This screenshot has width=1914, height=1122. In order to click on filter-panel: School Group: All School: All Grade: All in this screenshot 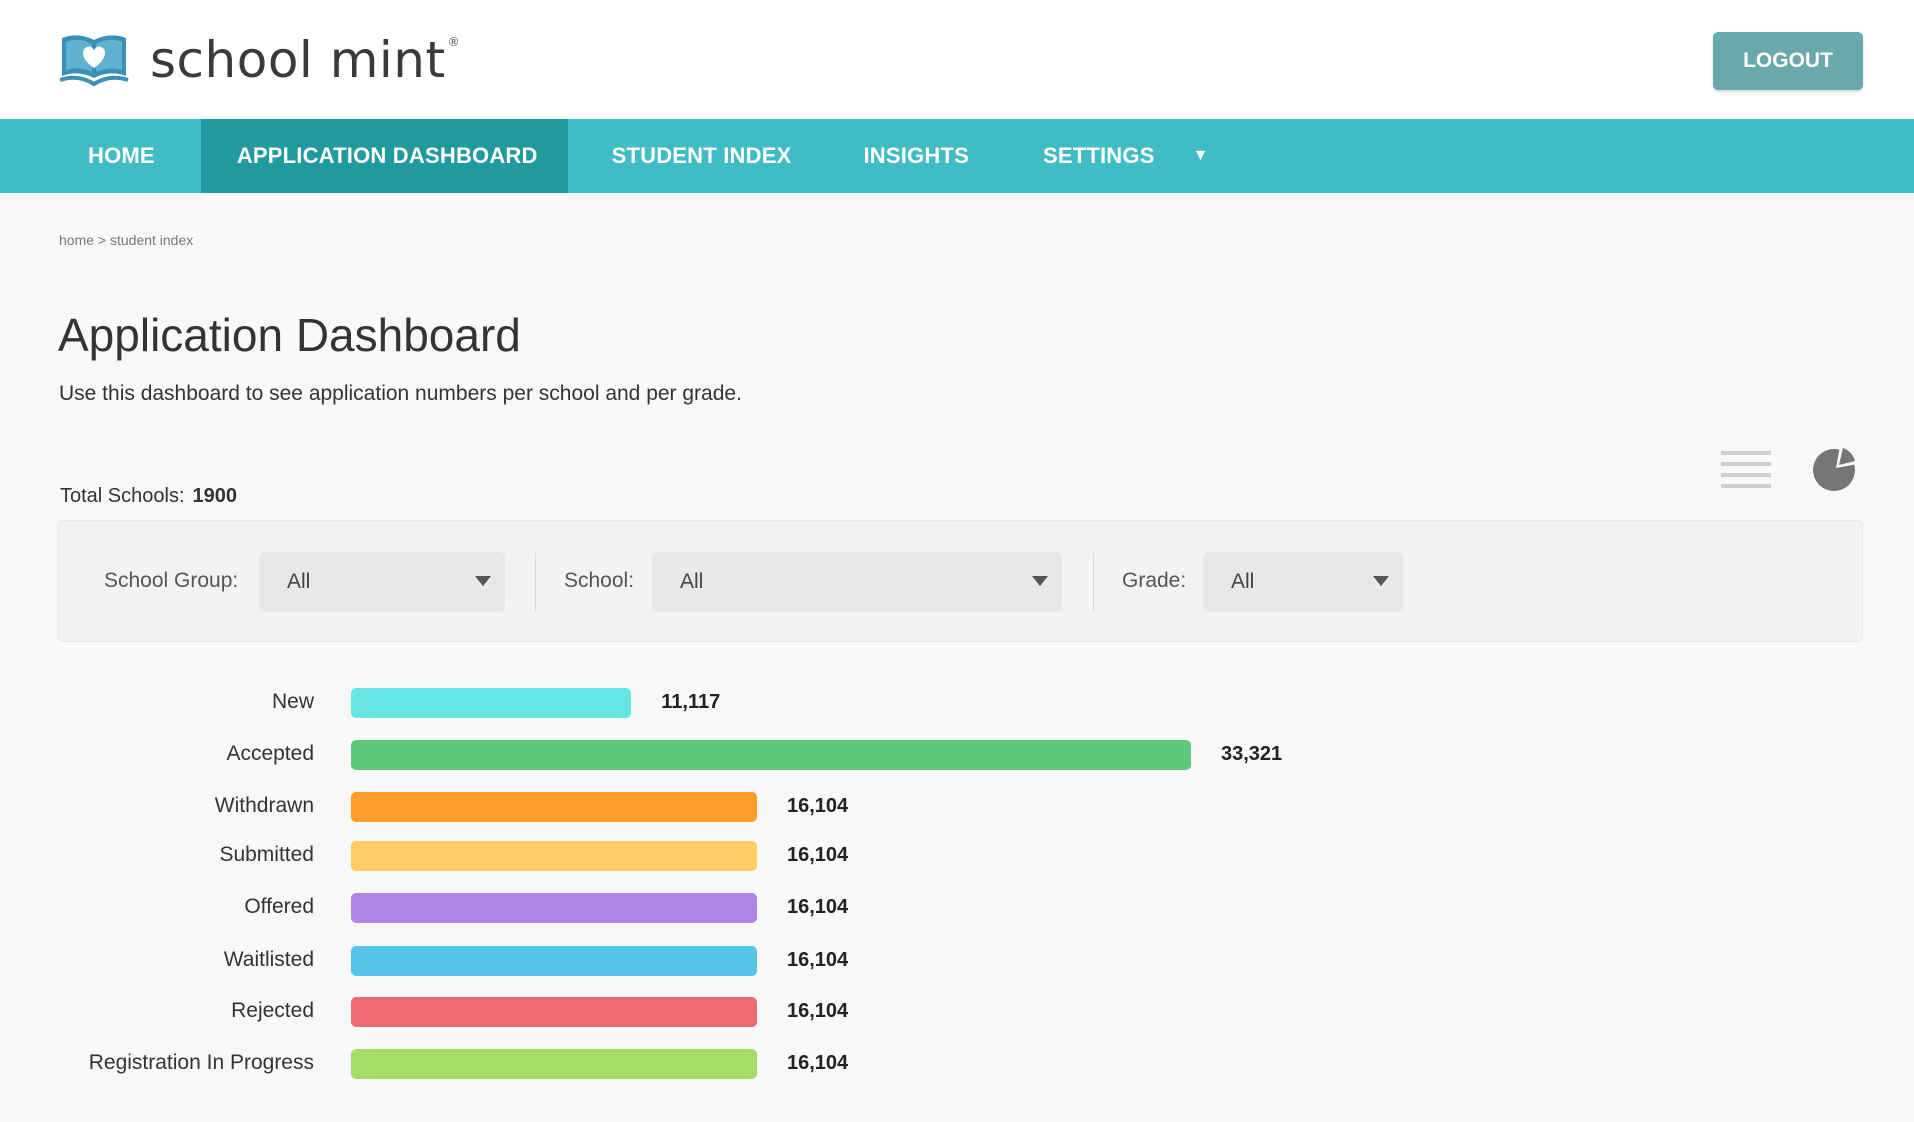, I will do `click(960, 581)`.